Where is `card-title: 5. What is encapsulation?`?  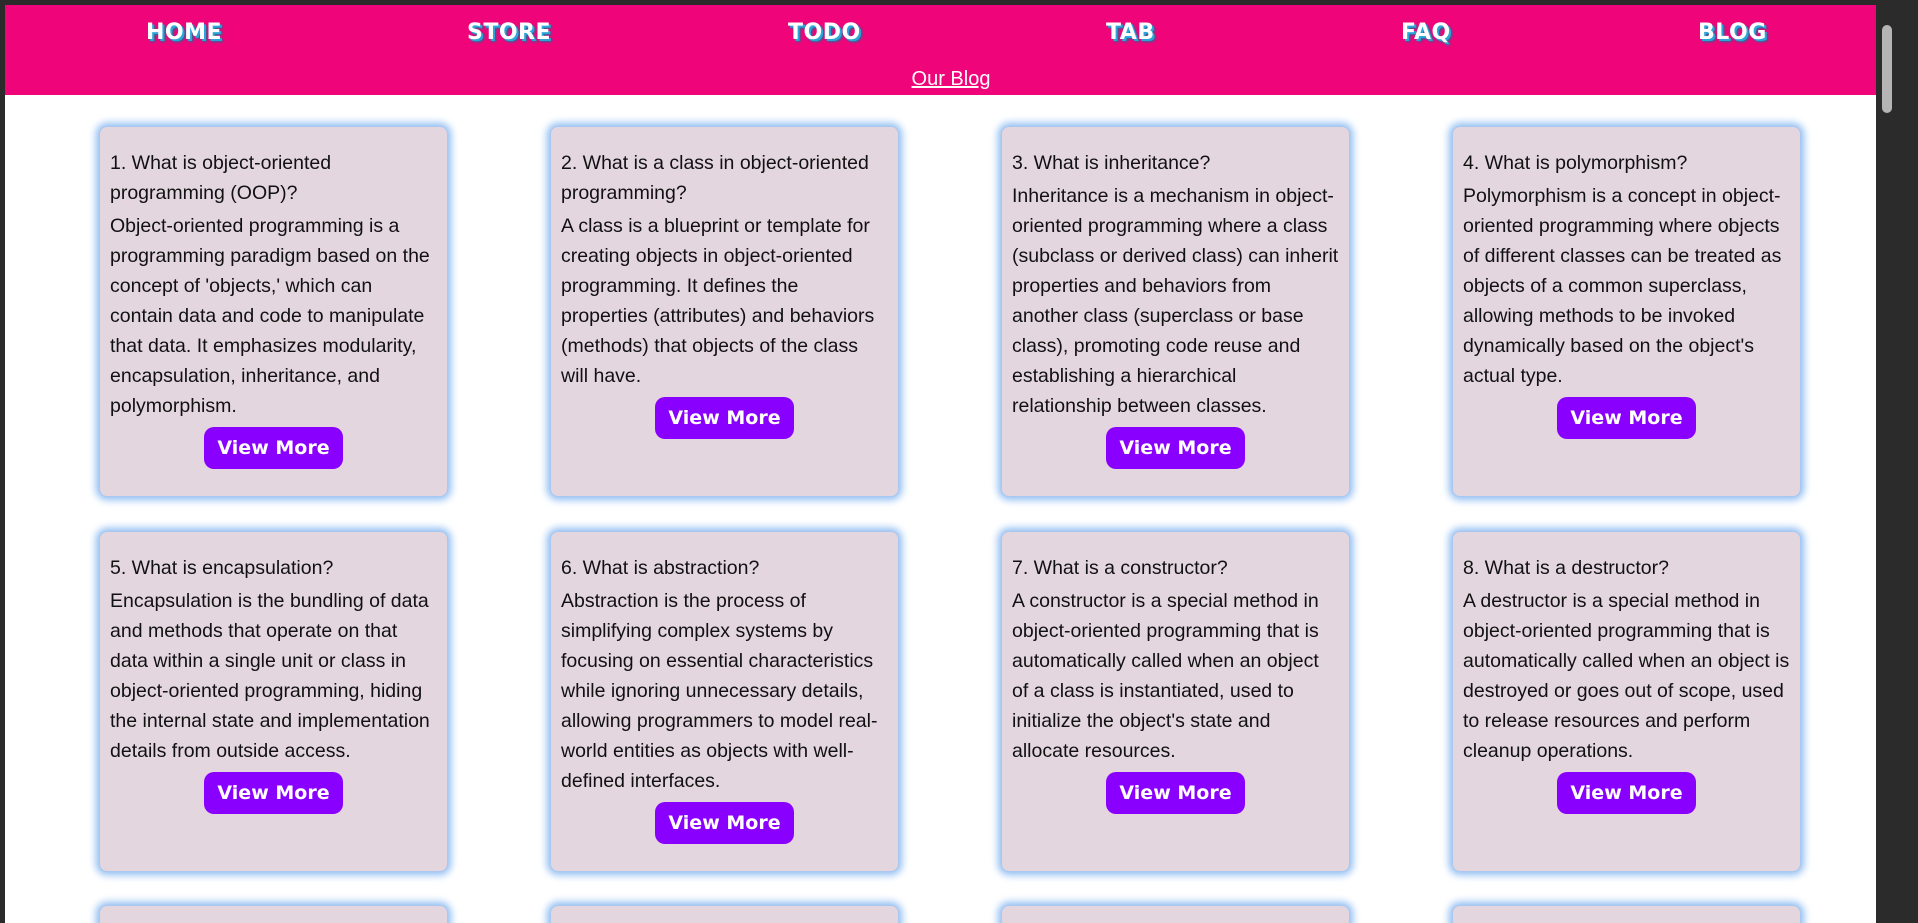 card-title: 5. What is encapsulation? is located at coordinates (222, 568).